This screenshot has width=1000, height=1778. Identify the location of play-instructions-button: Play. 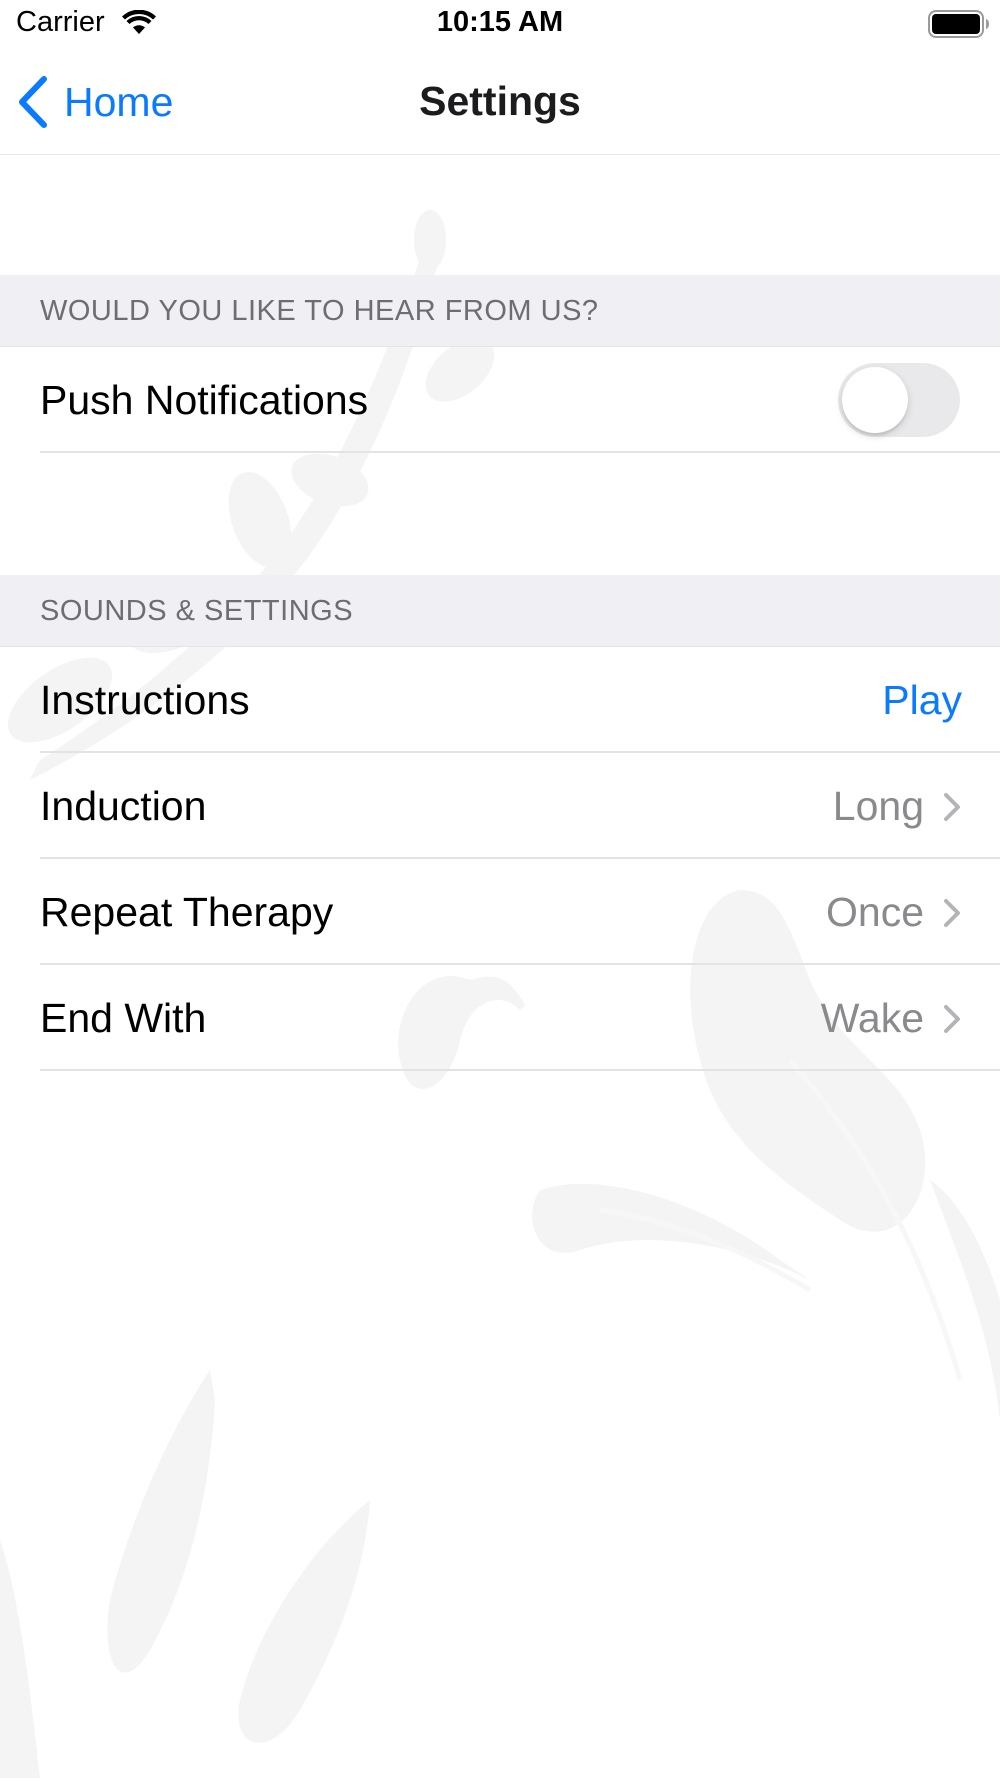
(922, 700).